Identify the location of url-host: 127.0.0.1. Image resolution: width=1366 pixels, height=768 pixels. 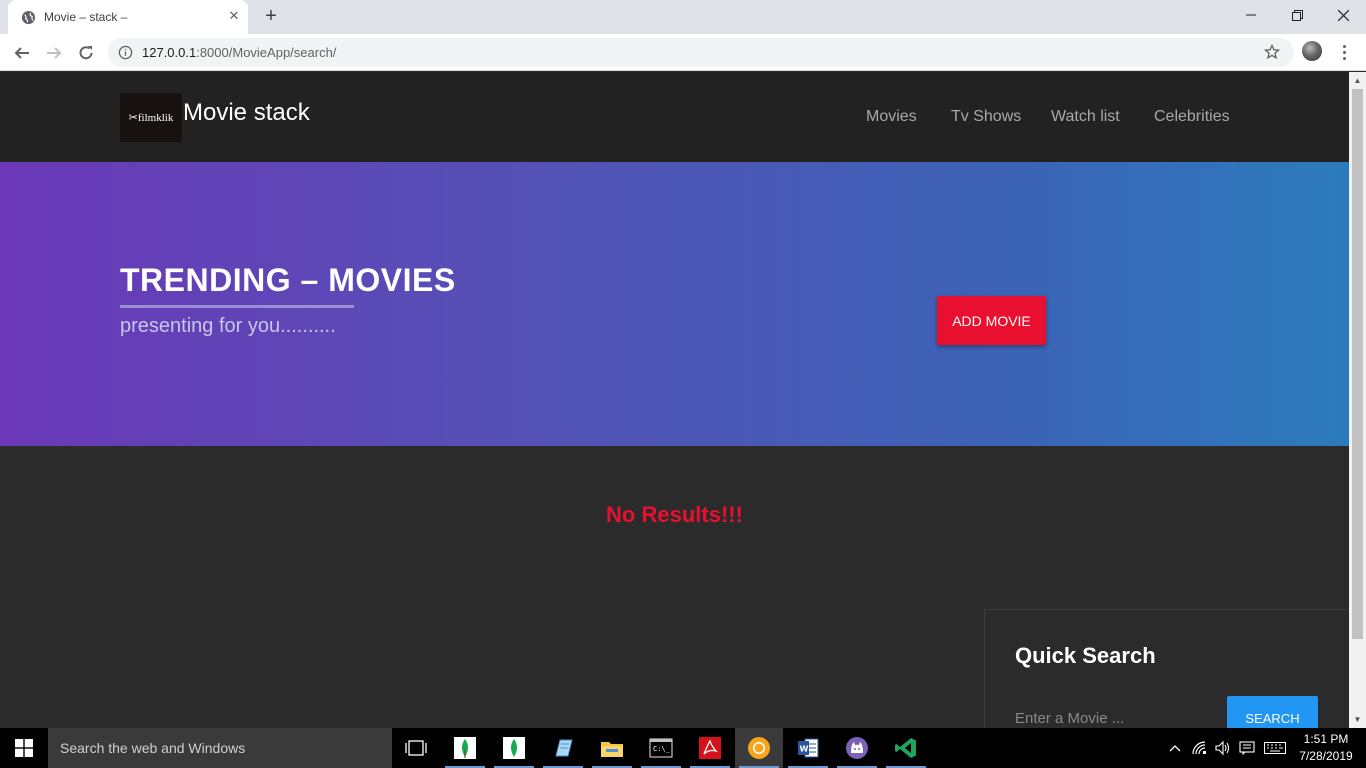
(169, 52).